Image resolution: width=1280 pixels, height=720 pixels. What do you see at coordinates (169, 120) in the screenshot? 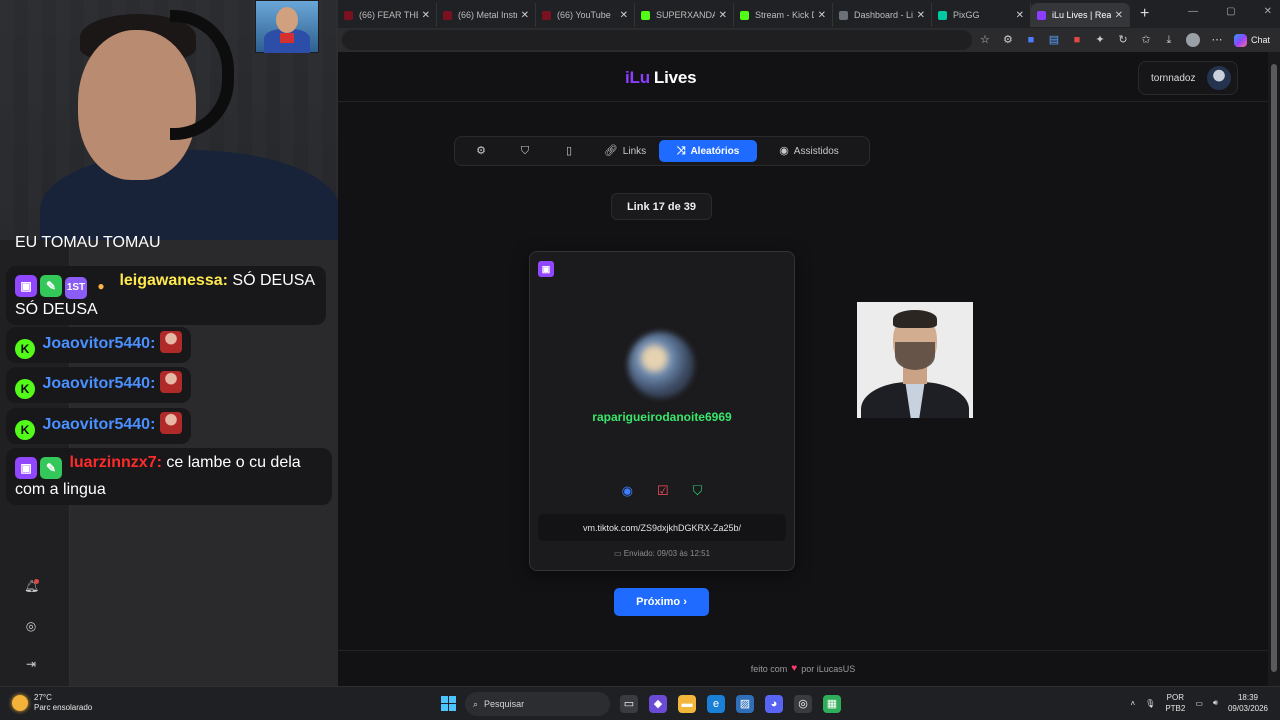
I see `webcam-feed` at bounding box center [169, 120].